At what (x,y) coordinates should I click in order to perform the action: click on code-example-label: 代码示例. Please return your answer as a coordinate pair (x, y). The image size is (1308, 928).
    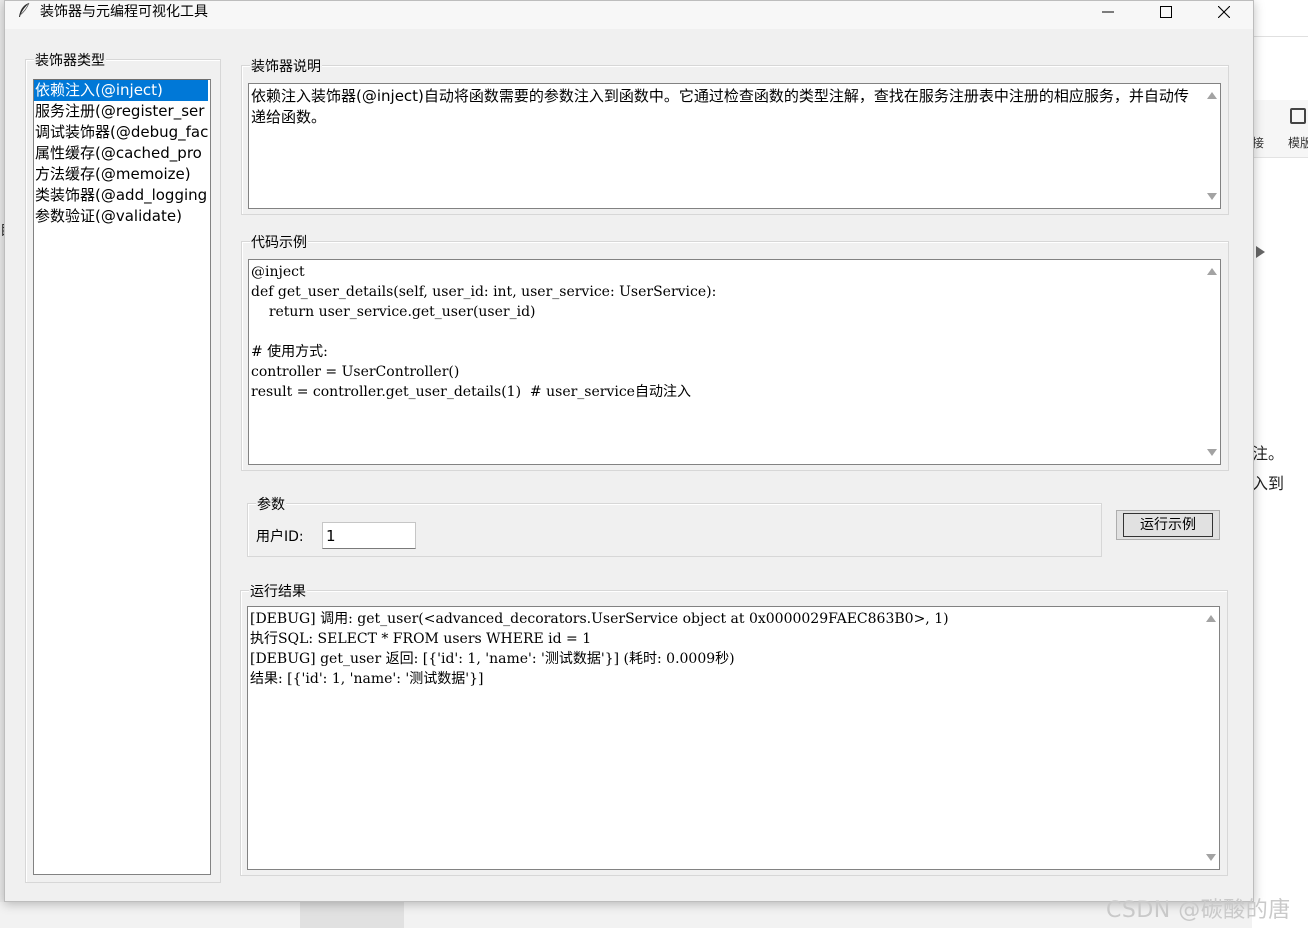
    Looking at the image, I should click on (279, 242).